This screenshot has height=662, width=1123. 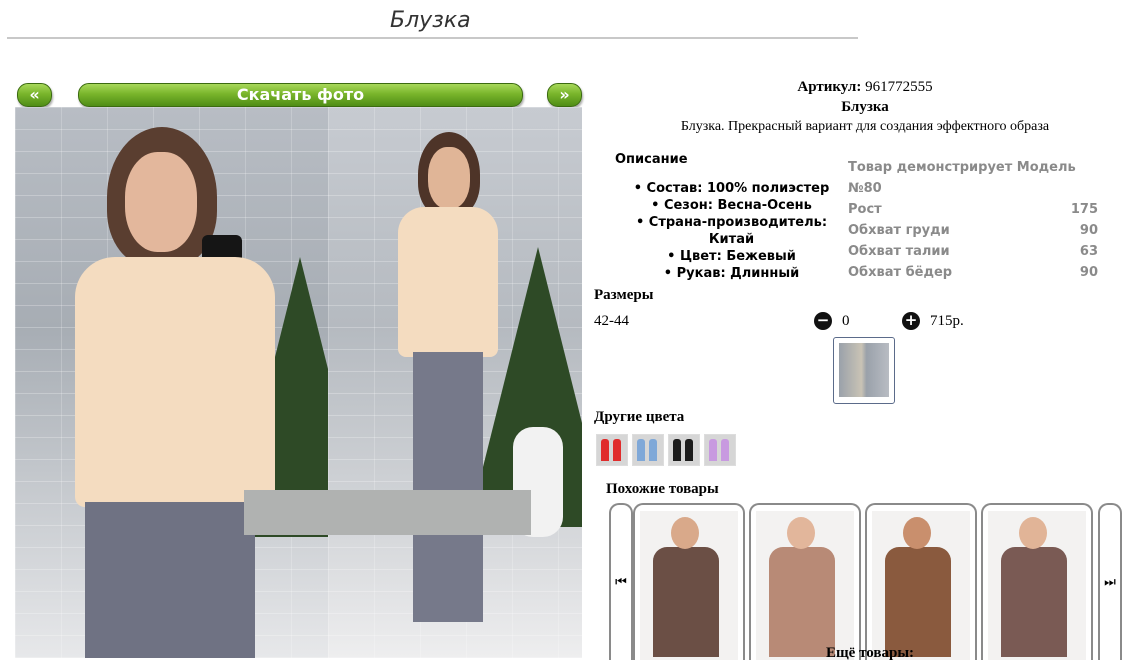 I want to click on more-products-label: Ещё товары:, so click(x=870, y=653).